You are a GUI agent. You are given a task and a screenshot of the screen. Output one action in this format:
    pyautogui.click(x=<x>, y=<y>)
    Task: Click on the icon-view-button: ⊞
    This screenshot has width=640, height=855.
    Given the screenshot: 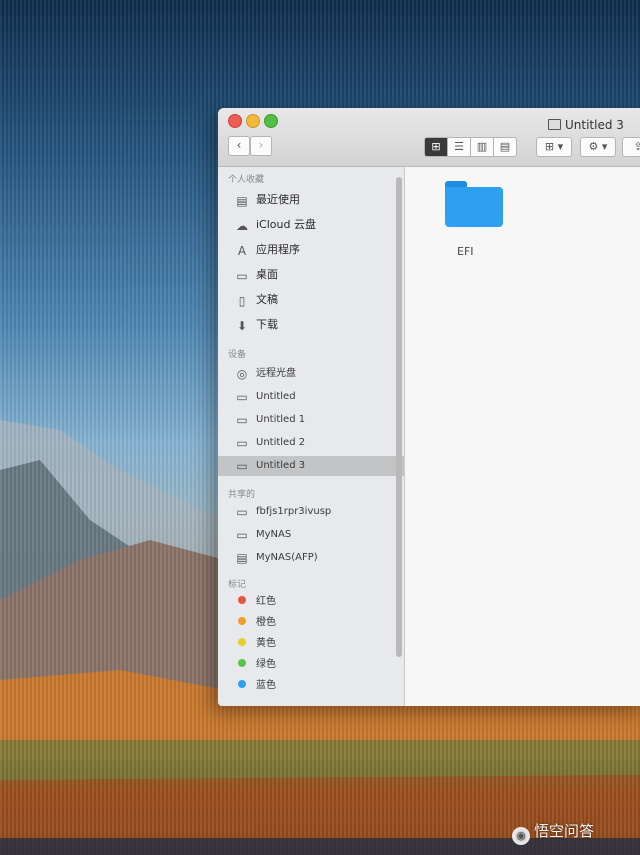 What is the action you would take?
    pyautogui.click(x=436, y=147)
    